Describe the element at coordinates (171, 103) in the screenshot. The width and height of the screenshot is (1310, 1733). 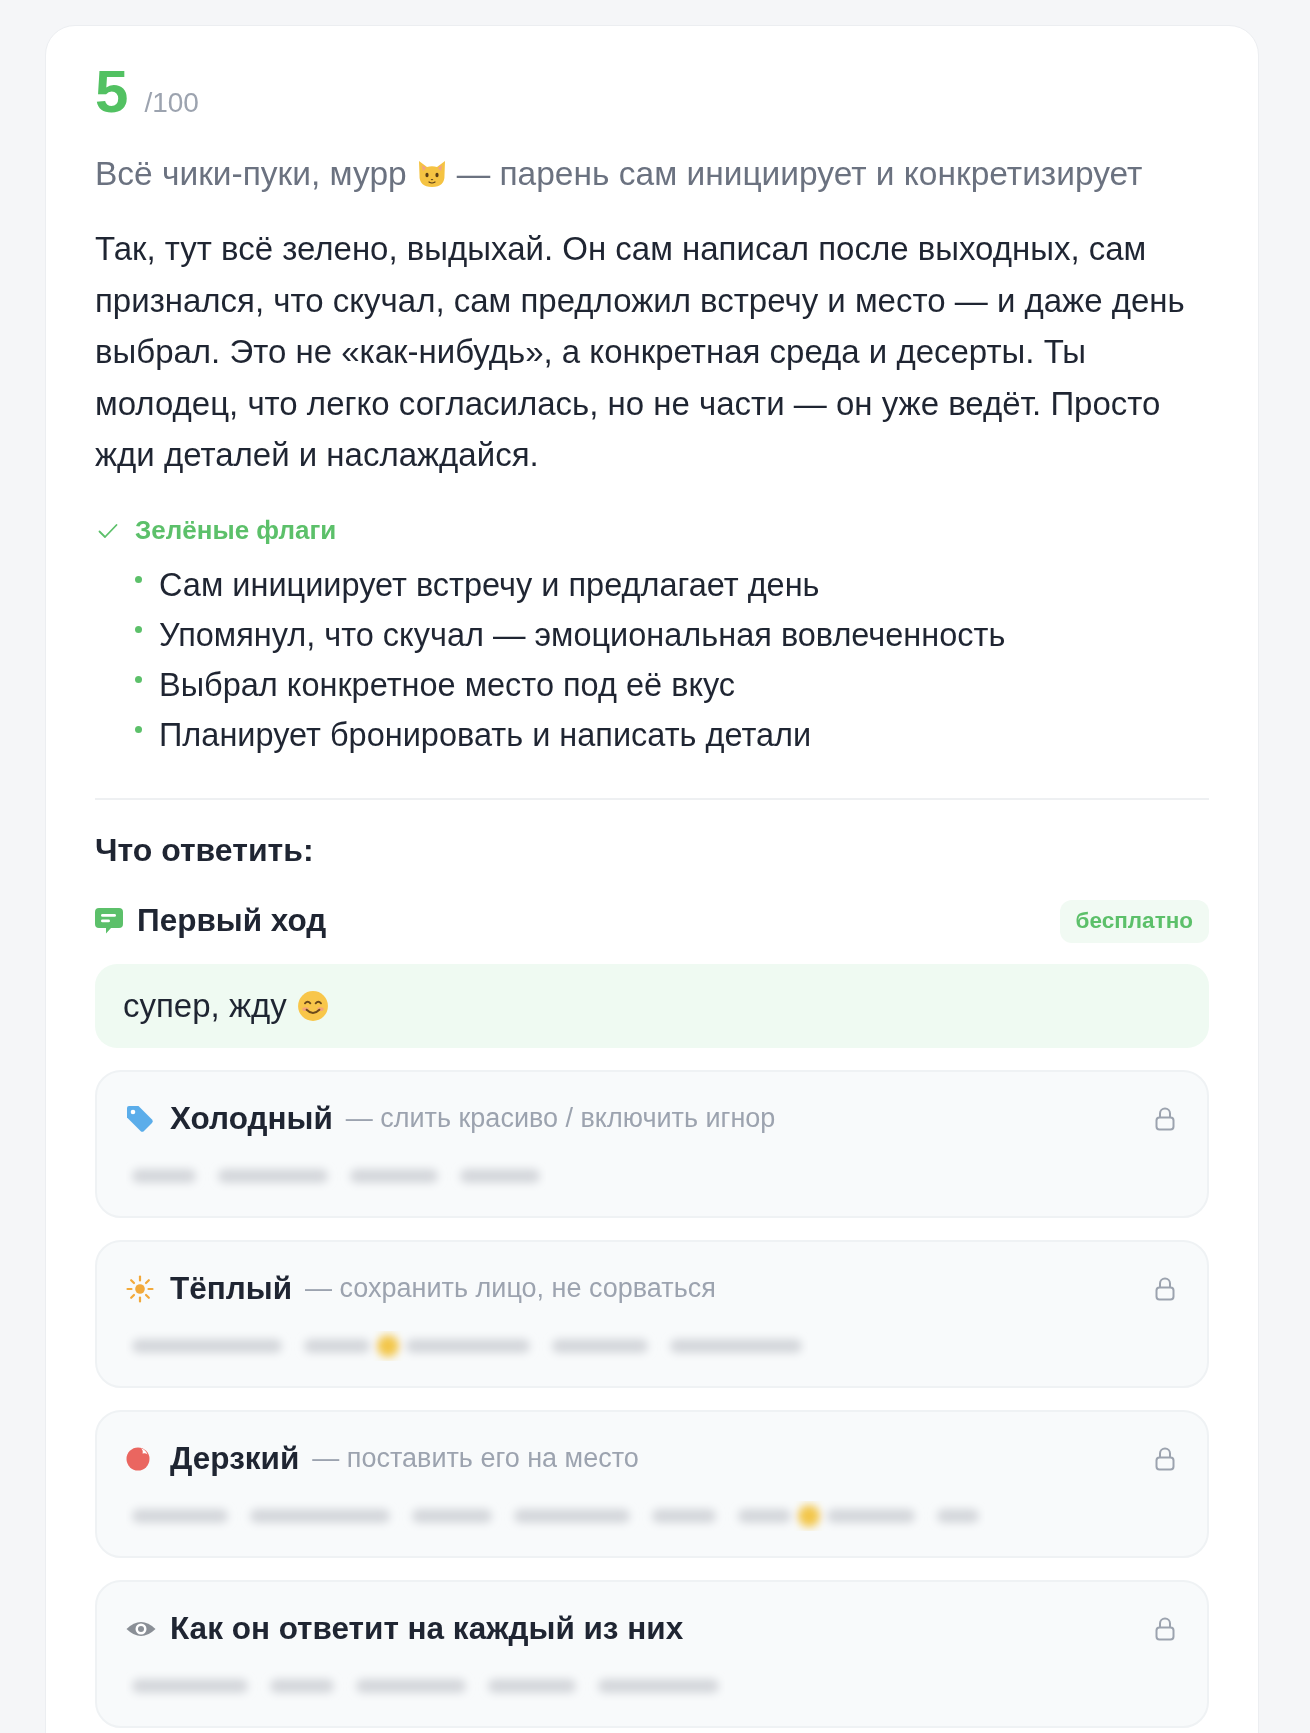
I see `score-max: /100` at that location.